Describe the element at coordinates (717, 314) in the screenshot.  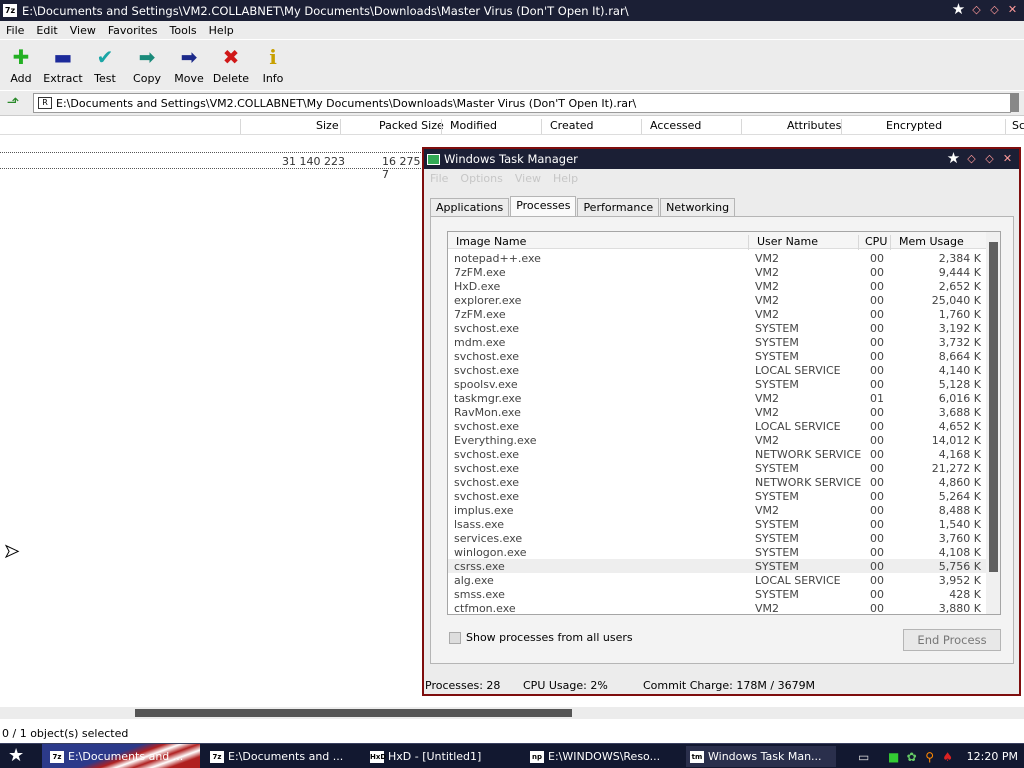
I see `process-row: 7zFM.exe VM2 00 1,760 K` at that location.